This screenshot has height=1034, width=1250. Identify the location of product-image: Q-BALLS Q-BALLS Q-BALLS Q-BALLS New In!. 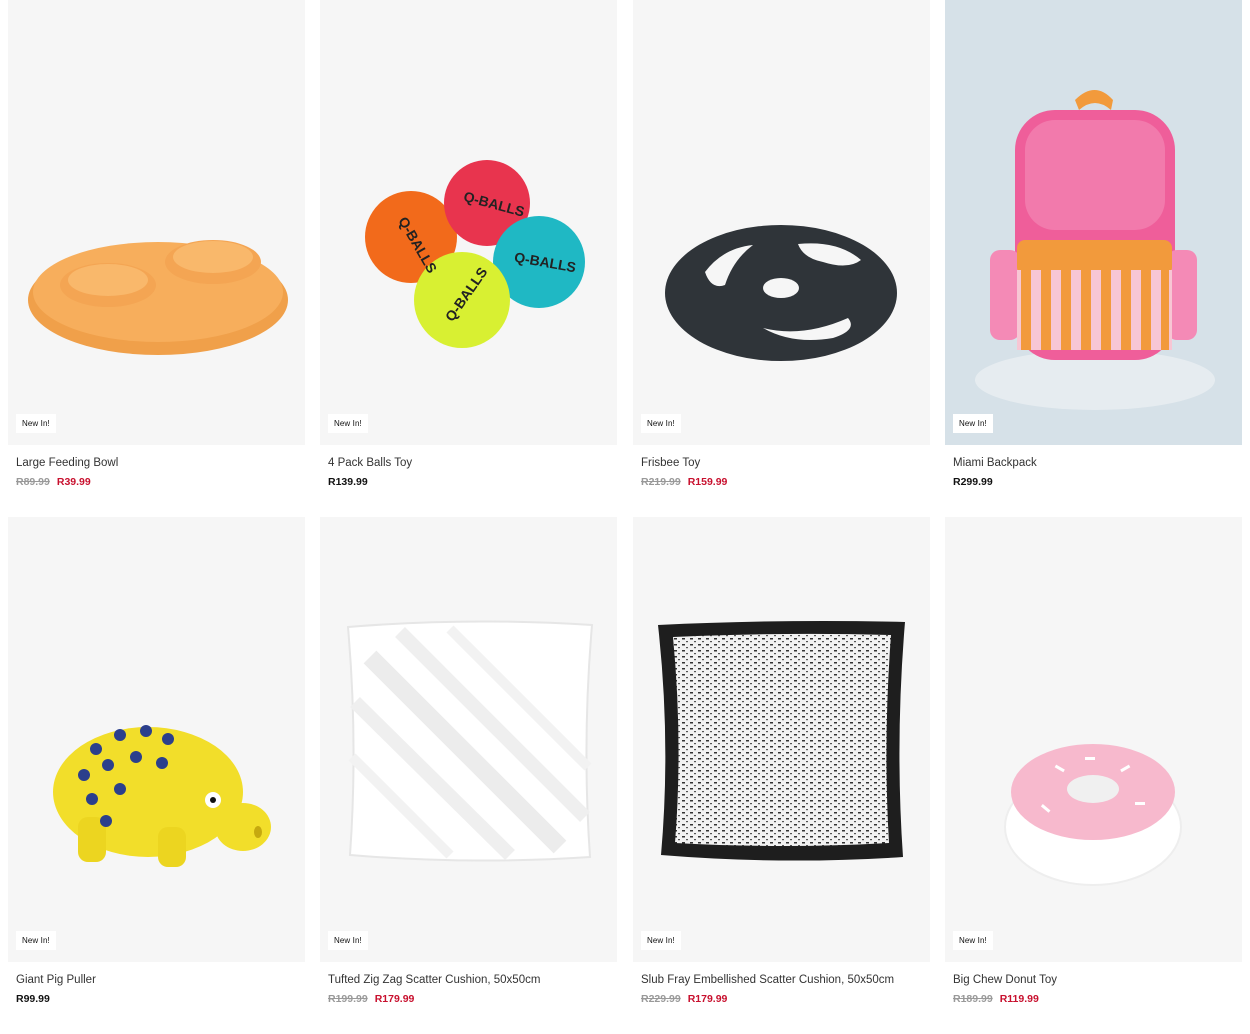
(468, 222).